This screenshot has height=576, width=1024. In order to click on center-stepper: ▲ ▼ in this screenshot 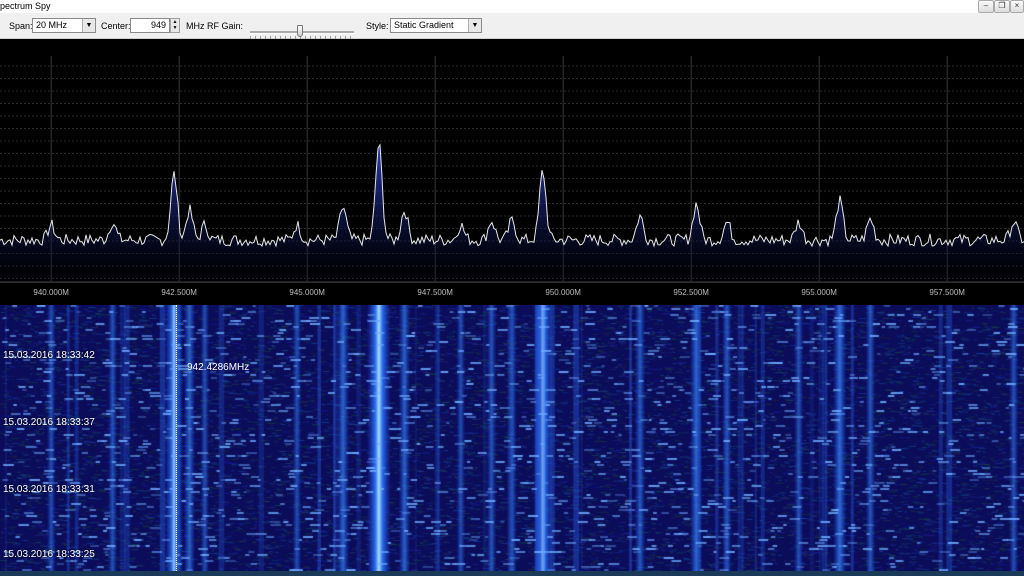, I will do `click(175, 25)`.